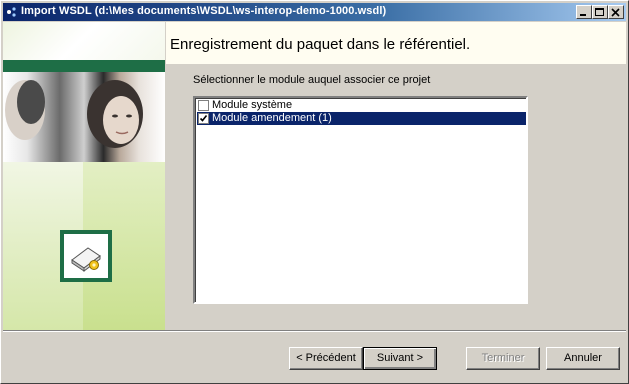 This screenshot has width=629, height=384. I want to click on next-button: Suivant >, so click(400, 358).